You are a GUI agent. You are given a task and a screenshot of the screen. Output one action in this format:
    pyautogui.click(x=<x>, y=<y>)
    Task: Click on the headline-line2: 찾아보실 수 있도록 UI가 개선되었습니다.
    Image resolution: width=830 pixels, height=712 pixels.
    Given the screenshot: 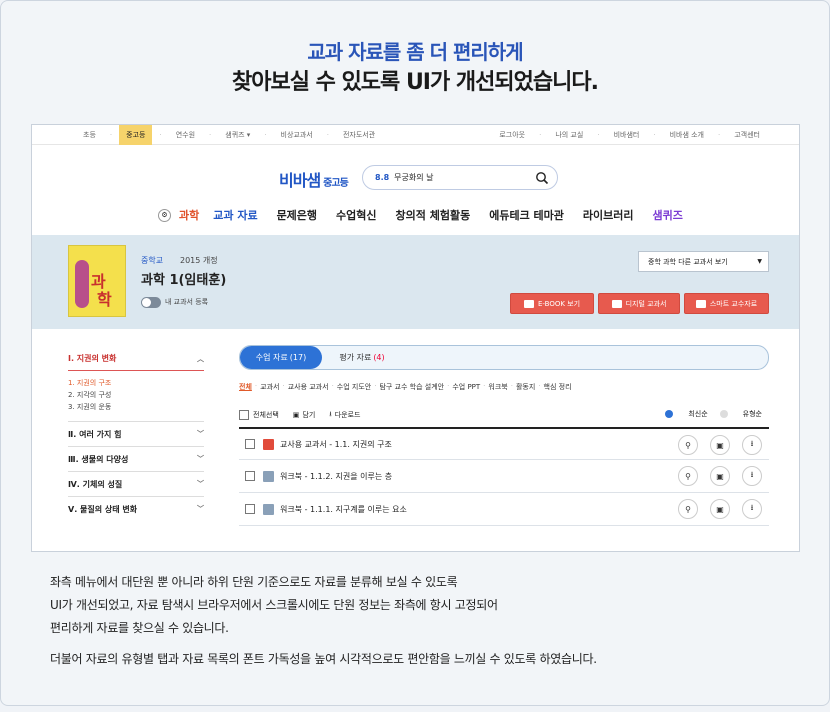 What is the action you would take?
    pyautogui.click(x=415, y=82)
    